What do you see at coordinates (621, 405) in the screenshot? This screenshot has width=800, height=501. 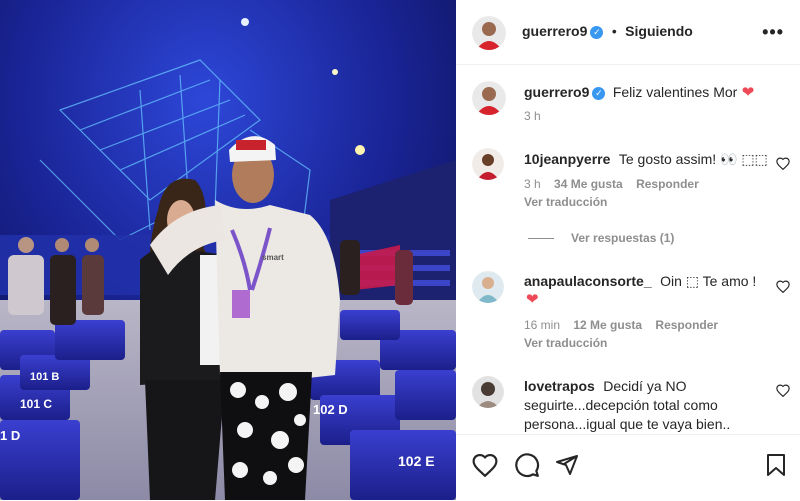 I see `comment-text-line: seguirte...decepción total como` at bounding box center [621, 405].